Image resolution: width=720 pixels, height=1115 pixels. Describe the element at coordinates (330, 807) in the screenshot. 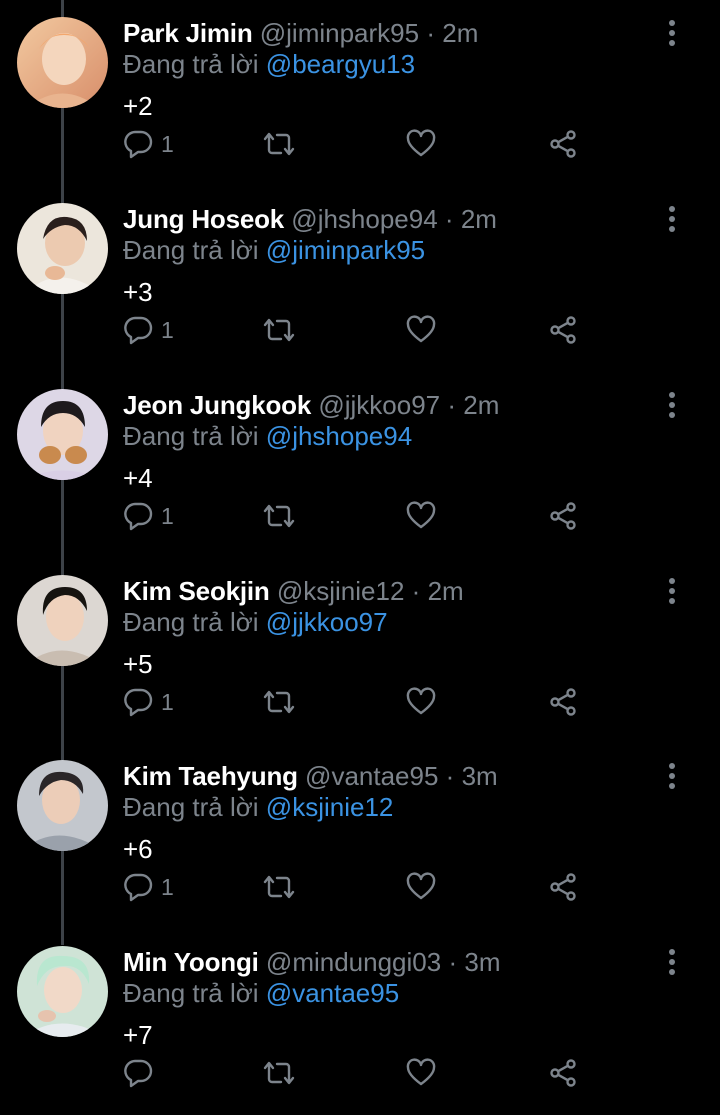

I see `replying-to-handle: @ksjinie12` at that location.